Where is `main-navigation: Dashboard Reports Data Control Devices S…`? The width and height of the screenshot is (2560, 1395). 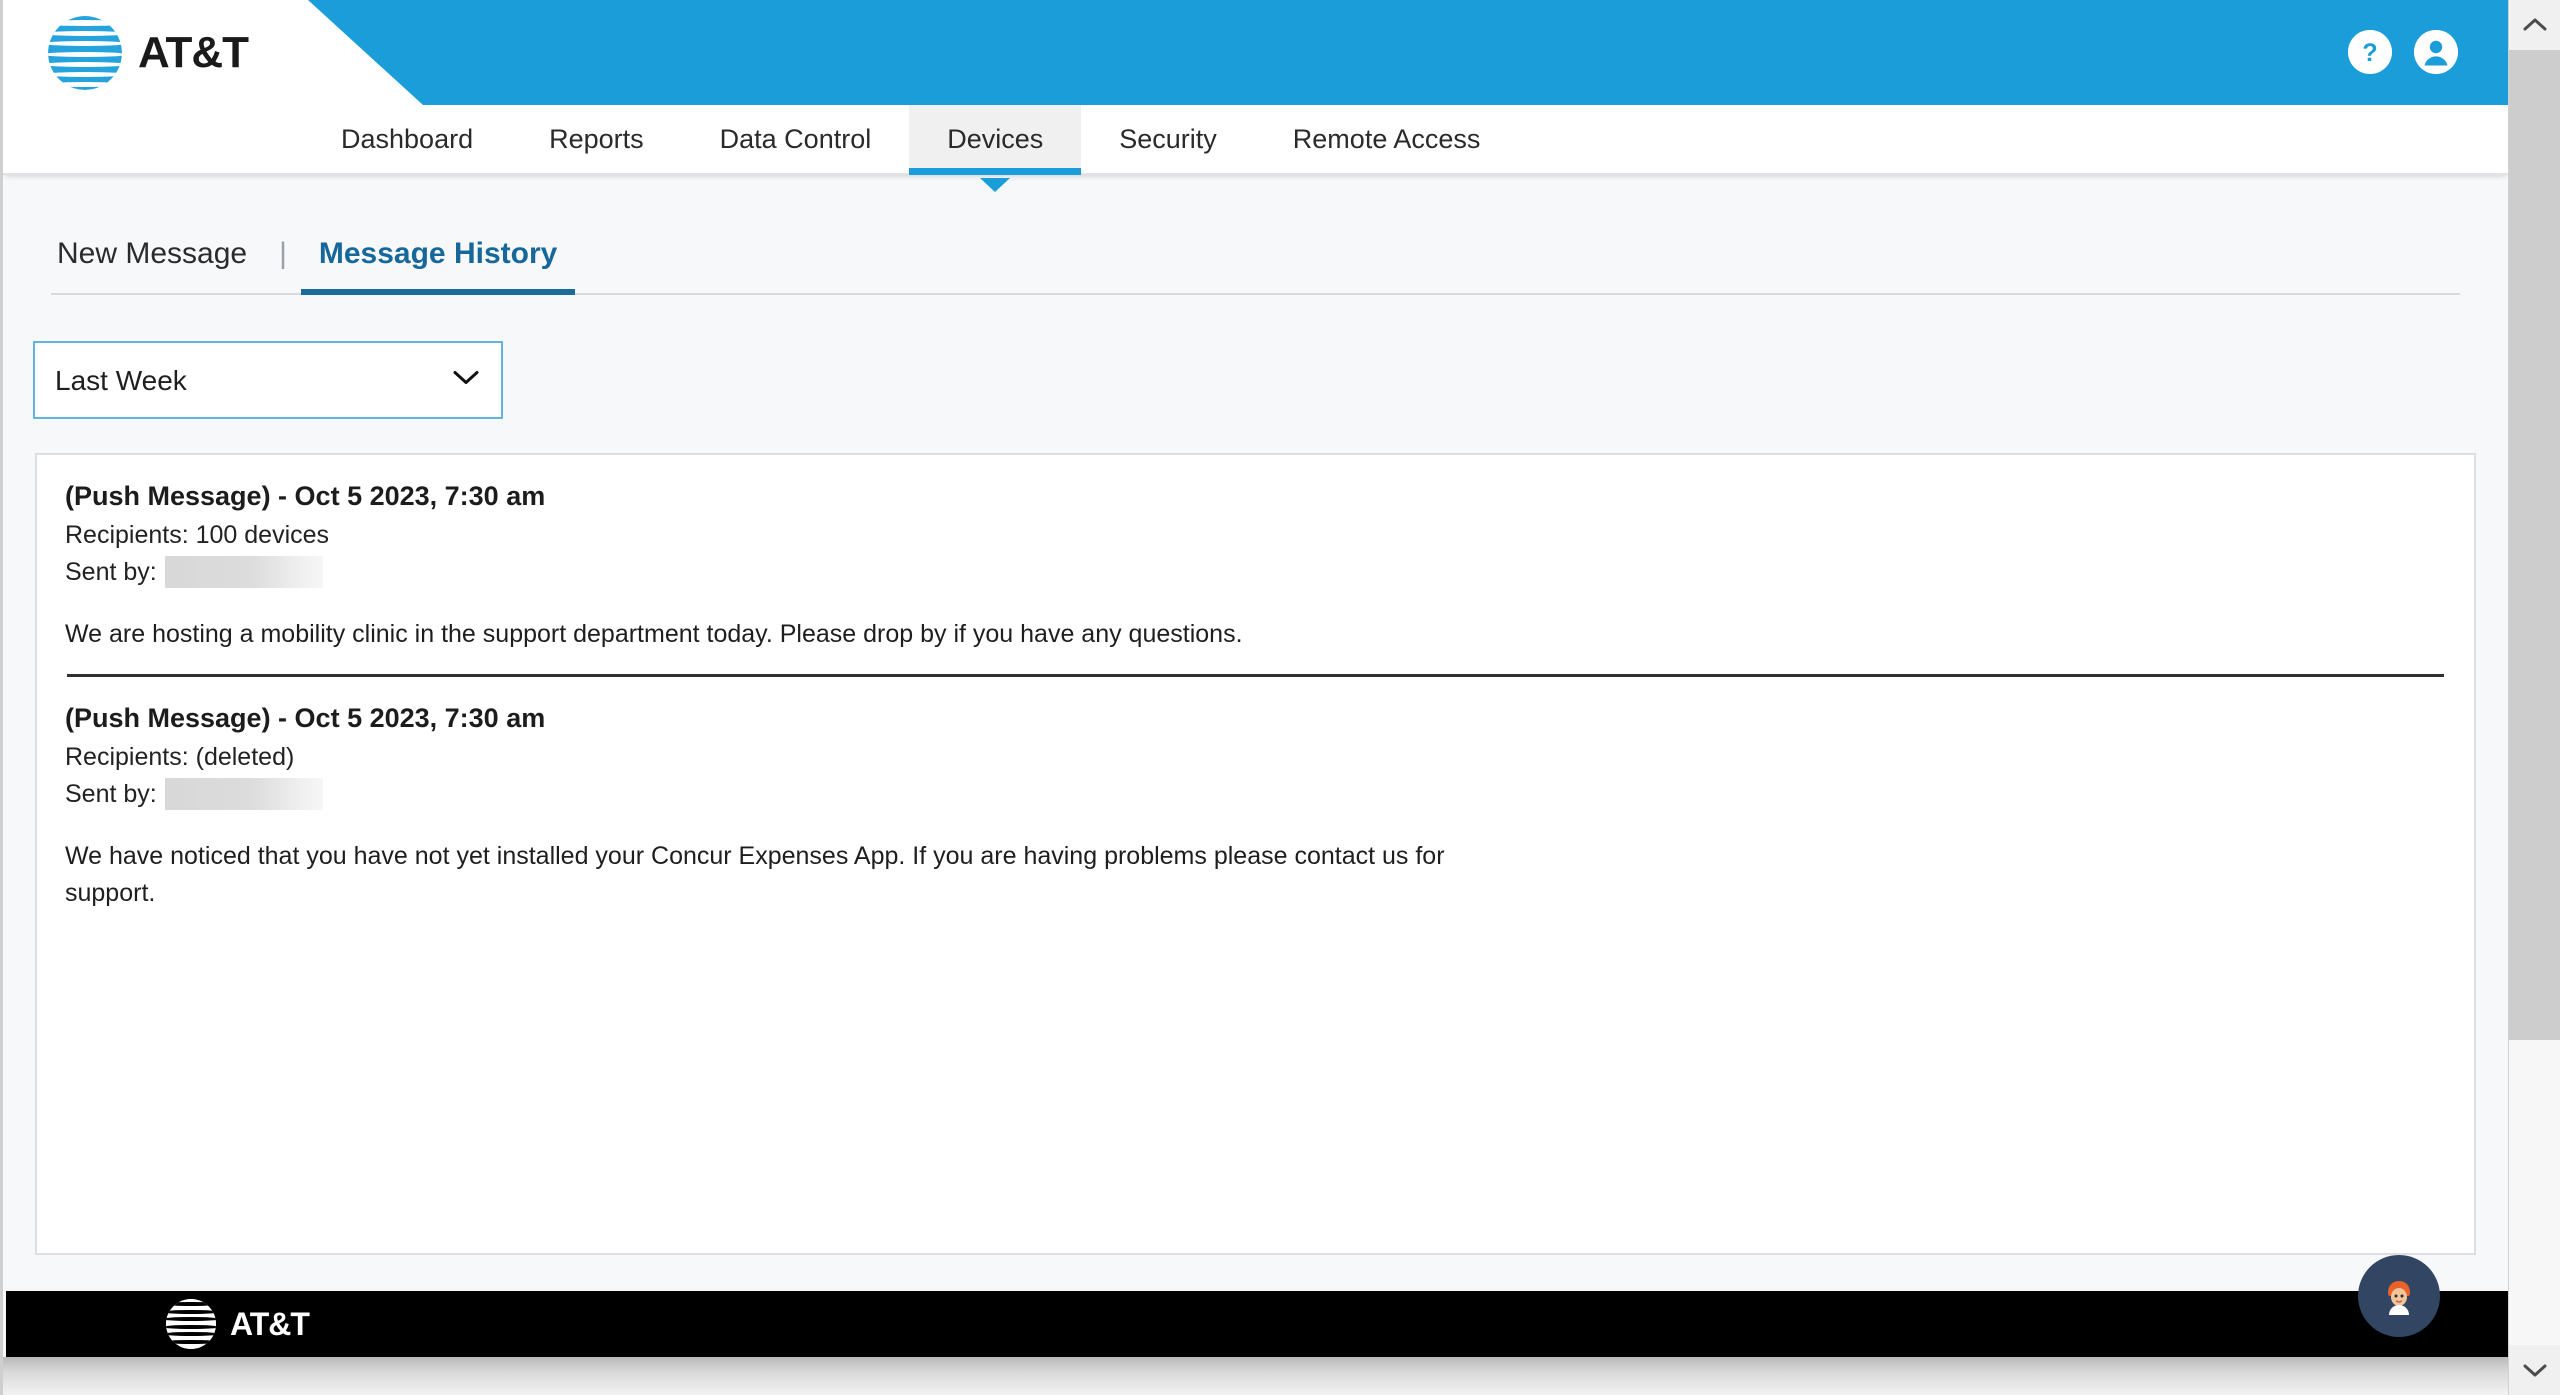 main-navigation: Dashboard Reports Data Control Devices S… is located at coordinates (1255, 148).